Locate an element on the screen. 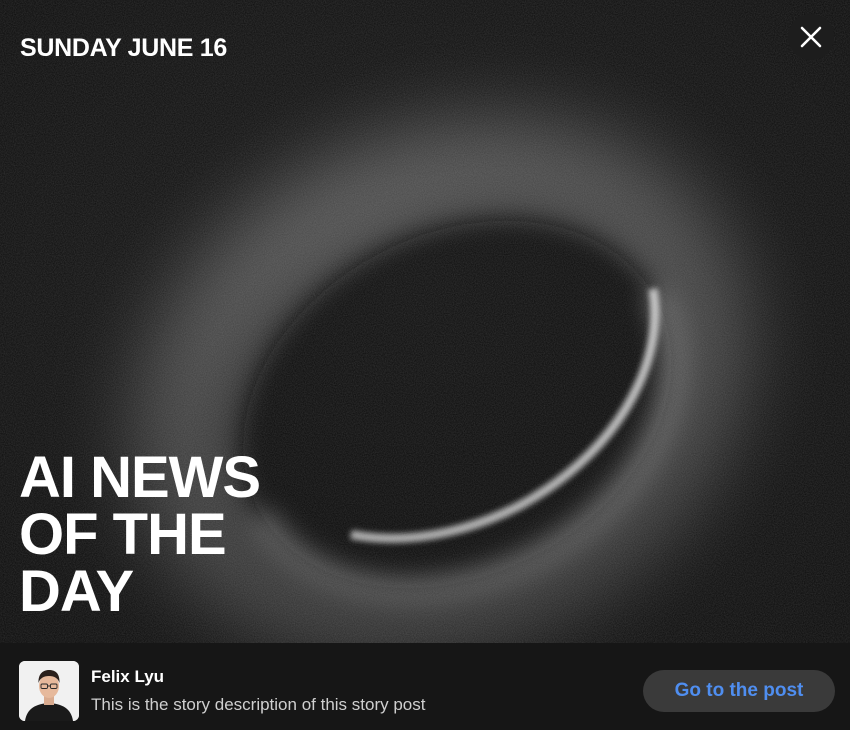 This screenshot has height=730, width=850. avatar-portrait-icon is located at coordinates (49, 691).